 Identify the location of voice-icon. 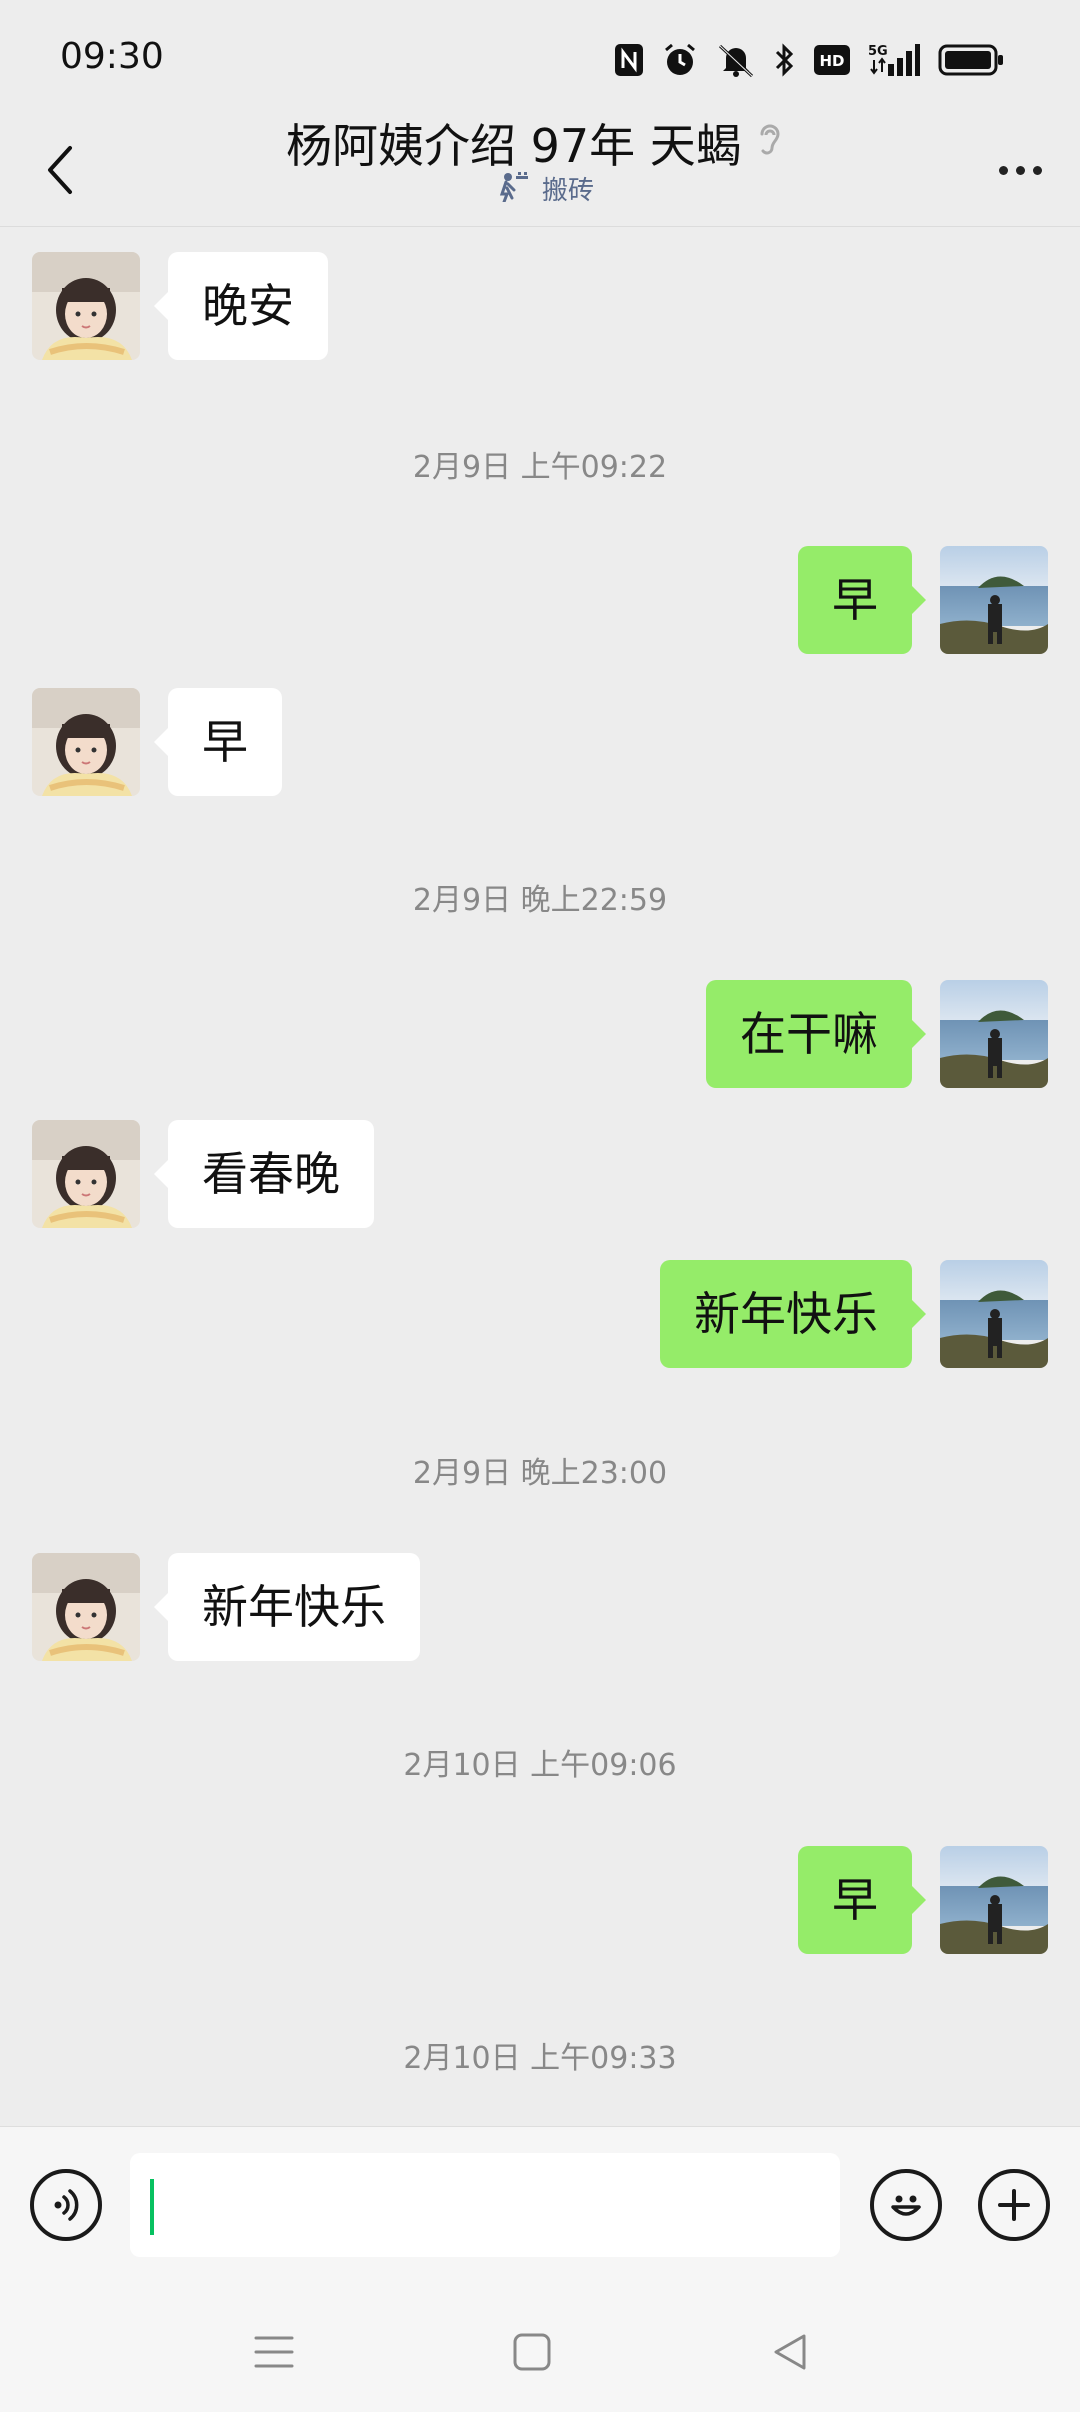
(66, 2205).